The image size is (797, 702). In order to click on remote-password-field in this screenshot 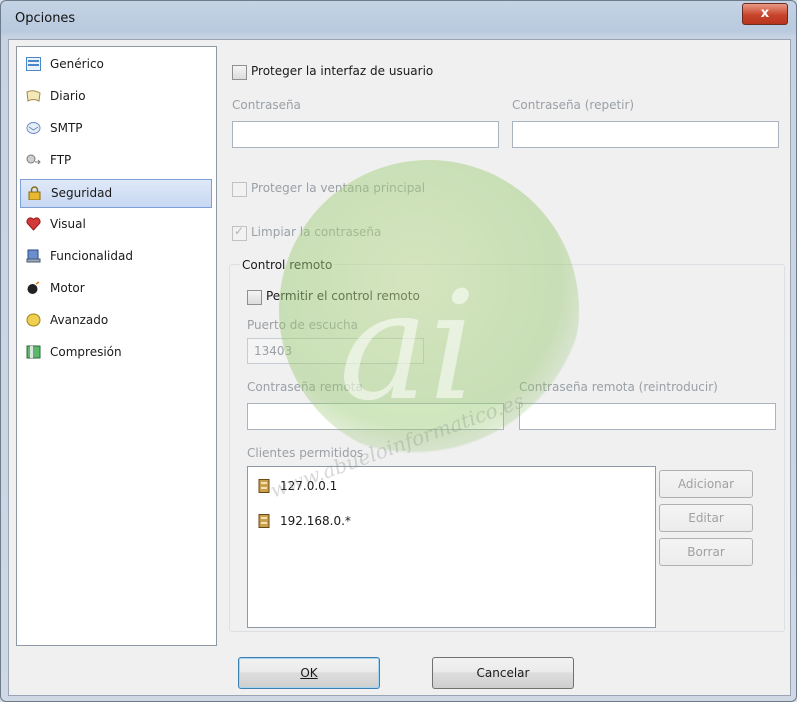, I will do `click(375, 416)`.